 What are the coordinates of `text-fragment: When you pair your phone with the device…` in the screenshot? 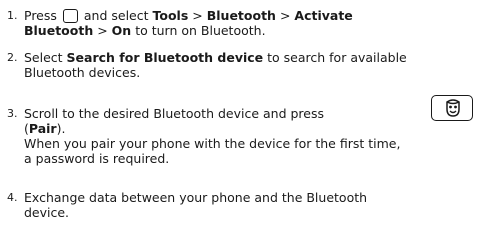 It's located at (212, 143).